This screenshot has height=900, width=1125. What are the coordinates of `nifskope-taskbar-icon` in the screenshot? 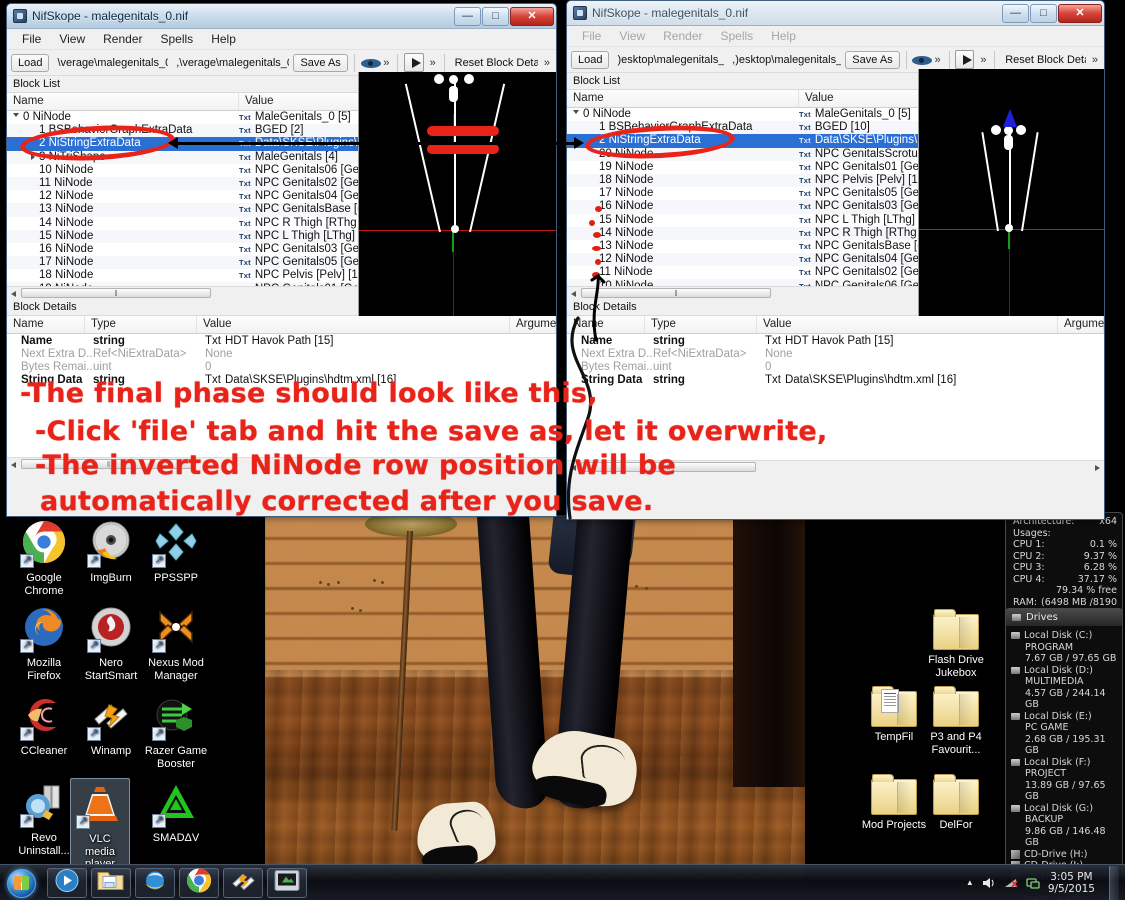 It's located at (287, 882).